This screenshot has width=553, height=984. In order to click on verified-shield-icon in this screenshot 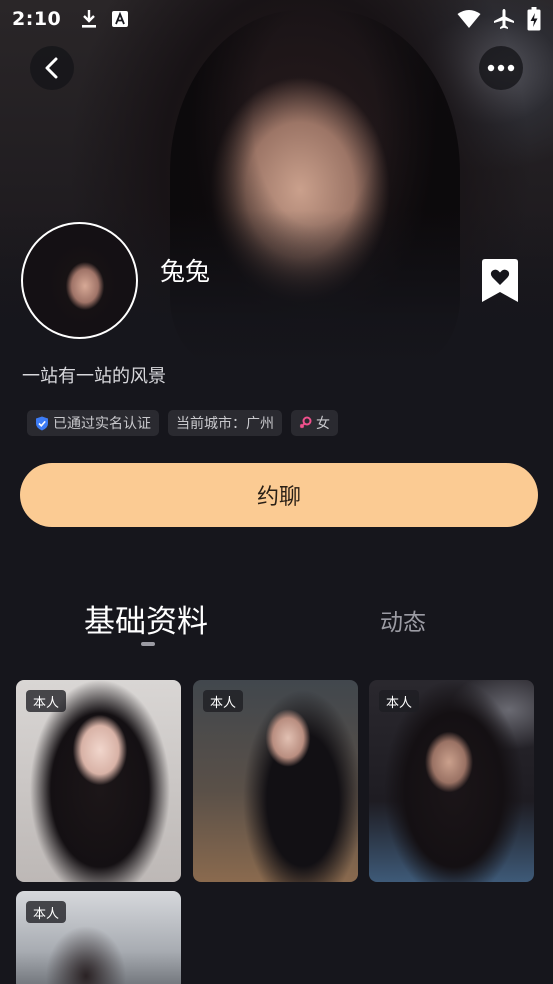, I will do `click(42, 423)`.